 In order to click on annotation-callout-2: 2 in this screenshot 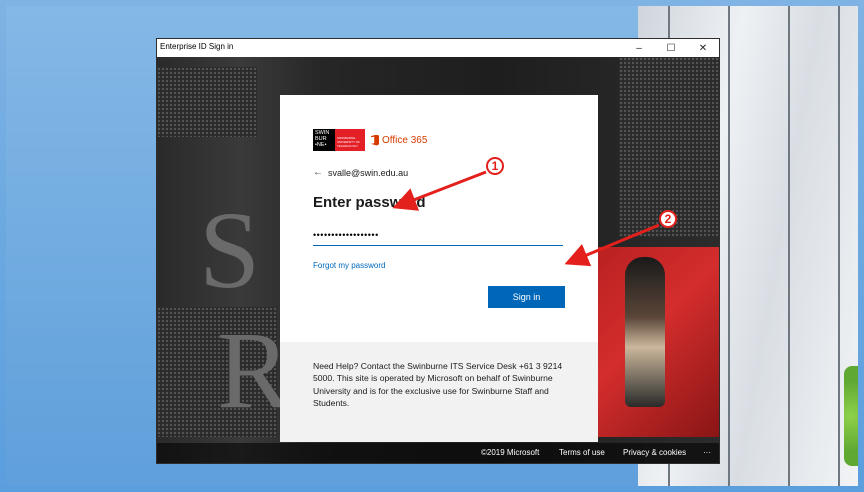, I will do `click(668, 219)`.